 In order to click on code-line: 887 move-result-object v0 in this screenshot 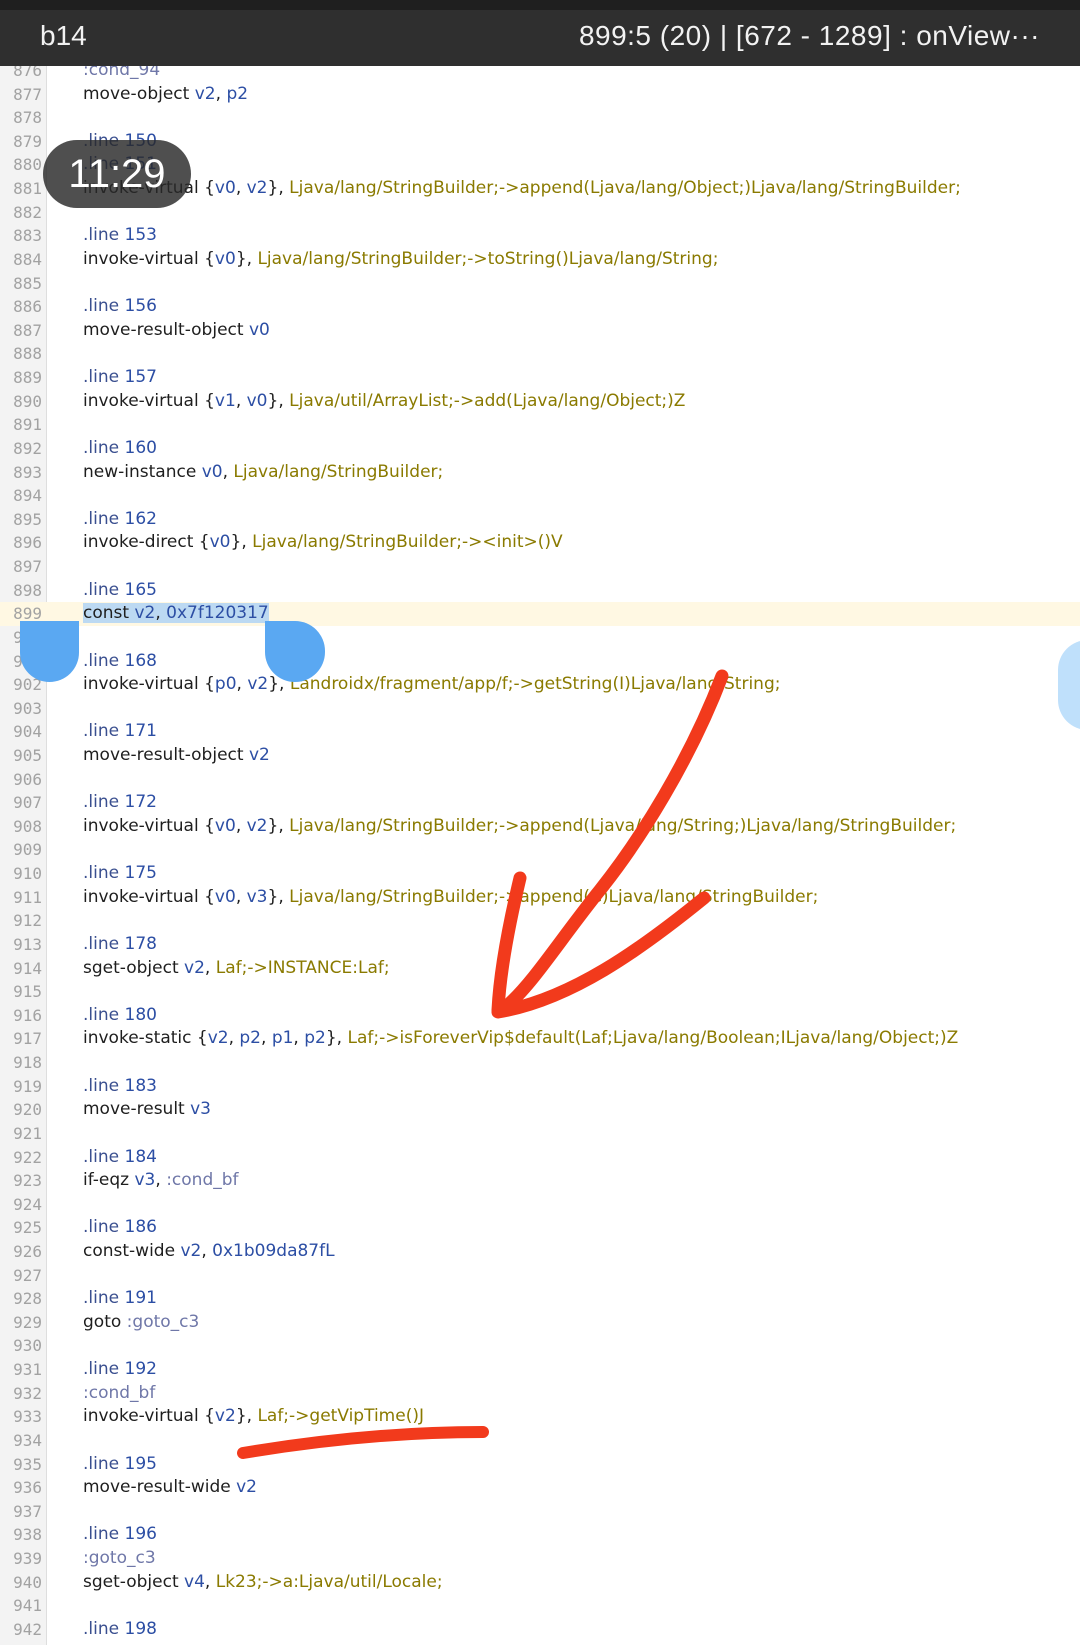, I will do `click(540, 331)`.